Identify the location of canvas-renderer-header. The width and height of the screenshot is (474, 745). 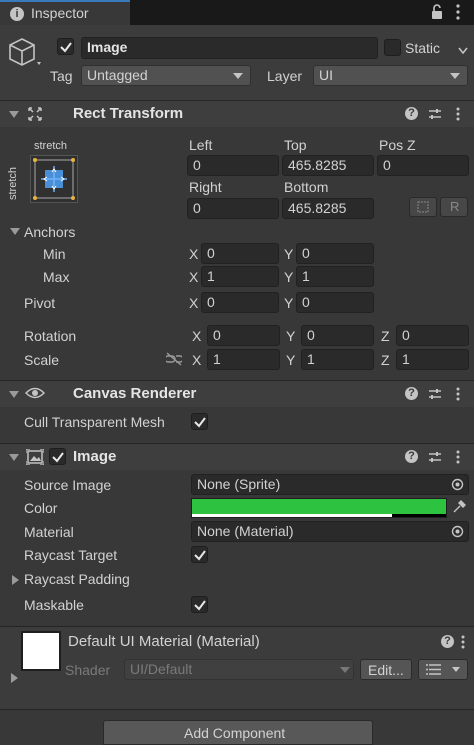
(237, 393).